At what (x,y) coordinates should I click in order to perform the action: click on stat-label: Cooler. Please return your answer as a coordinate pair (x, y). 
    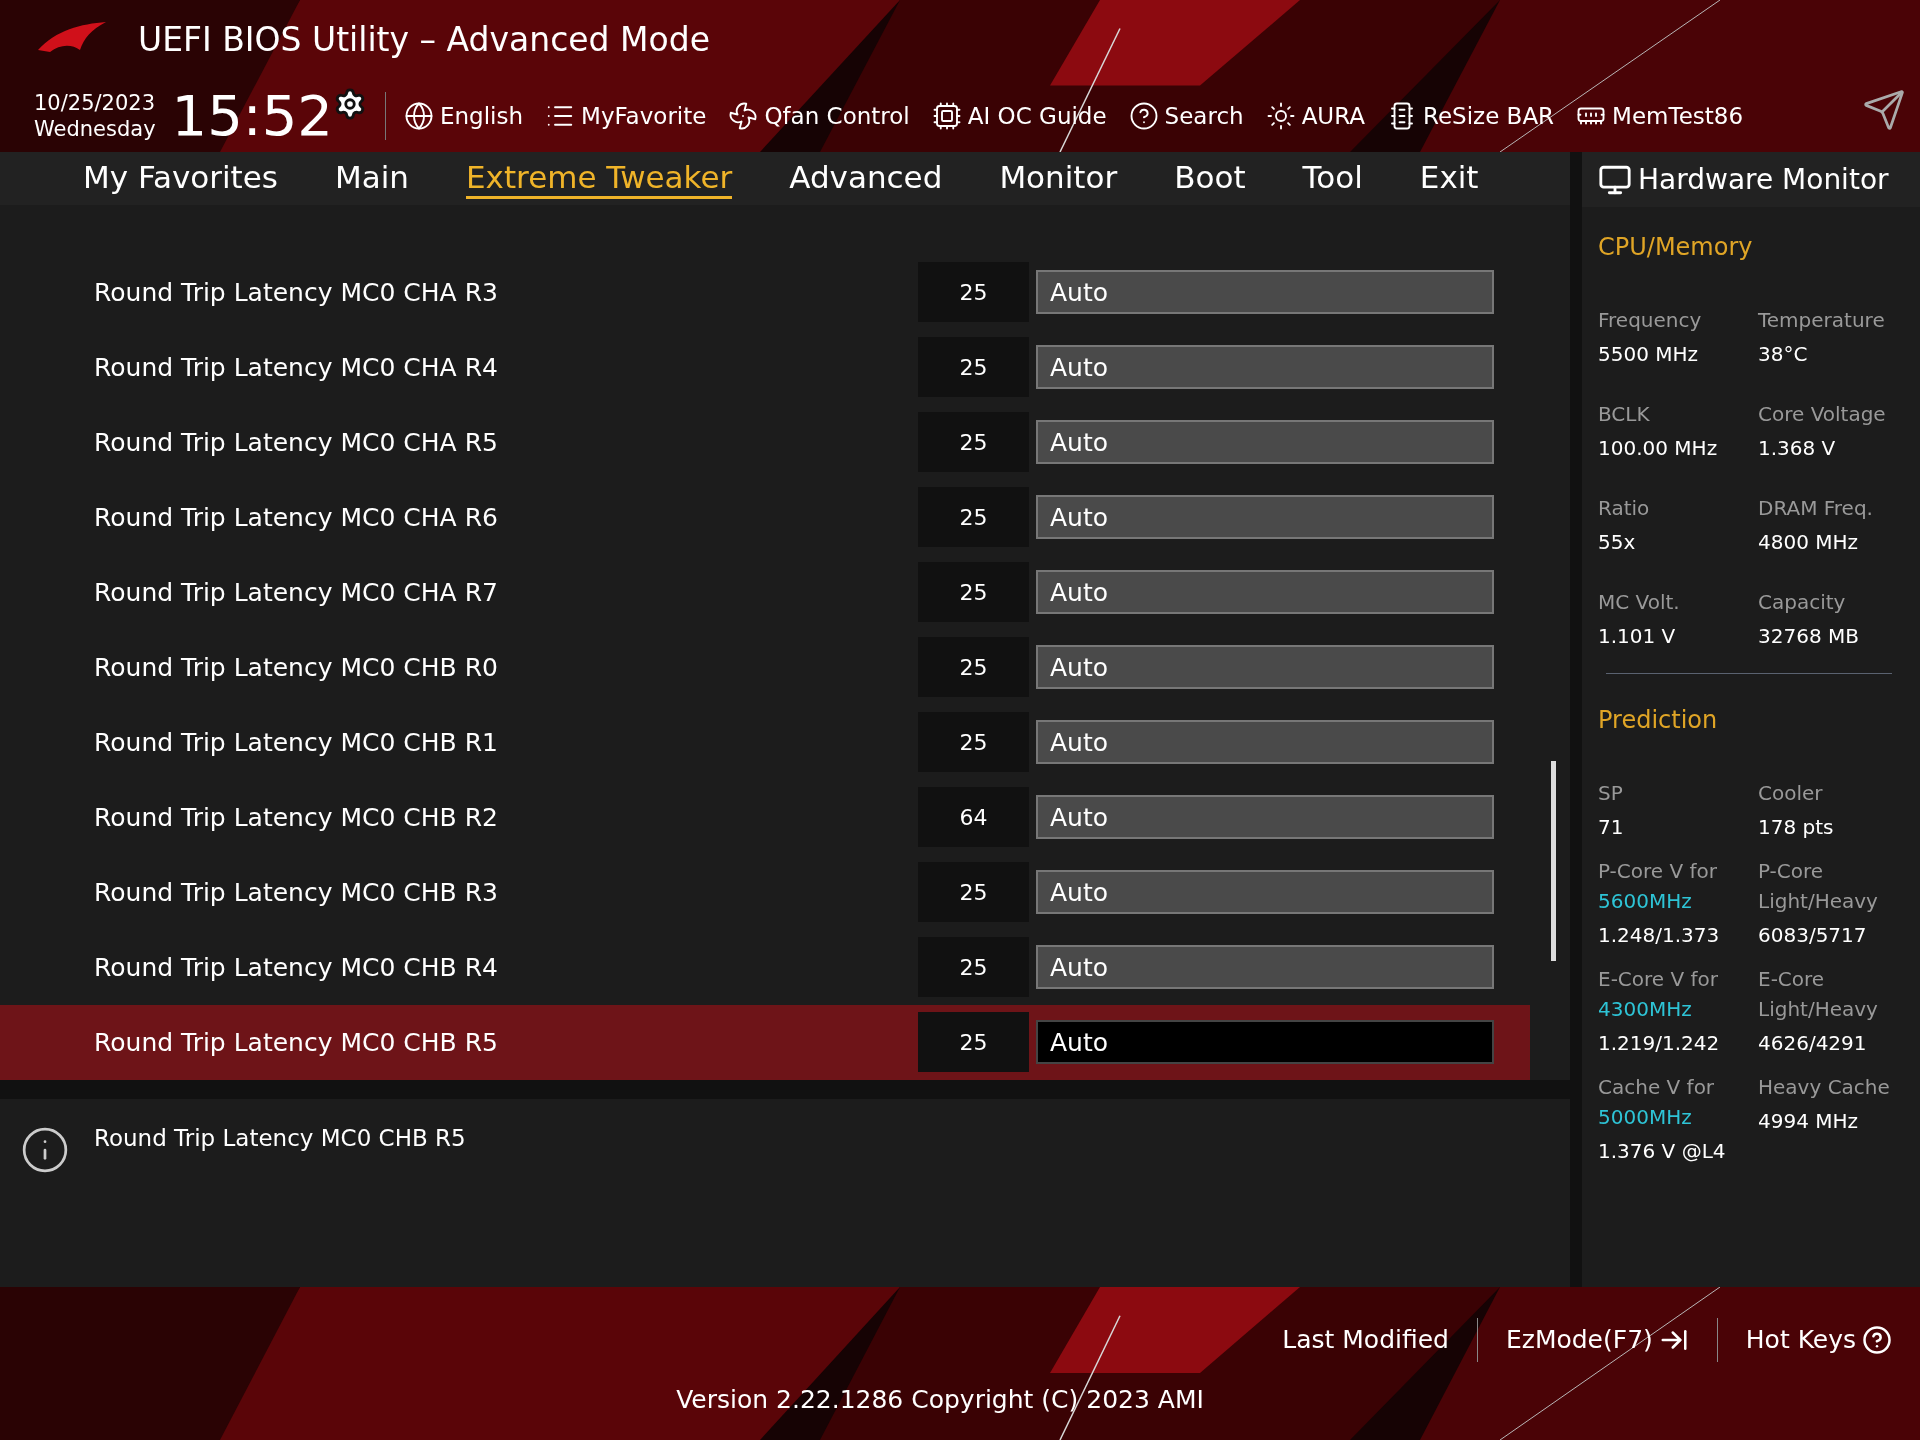
    Looking at the image, I should click on (1791, 793).